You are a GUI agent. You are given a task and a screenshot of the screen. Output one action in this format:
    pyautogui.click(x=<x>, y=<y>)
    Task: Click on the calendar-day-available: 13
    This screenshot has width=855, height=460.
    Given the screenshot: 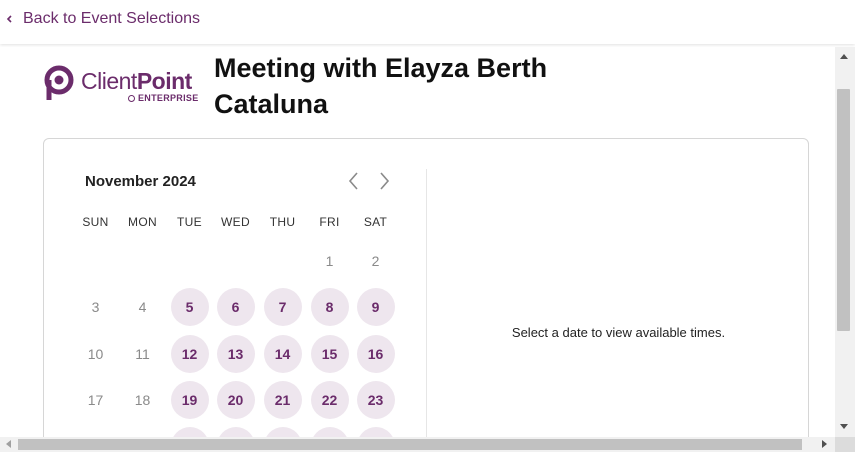 What is the action you would take?
    pyautogui.click(x=235, y=354)
    